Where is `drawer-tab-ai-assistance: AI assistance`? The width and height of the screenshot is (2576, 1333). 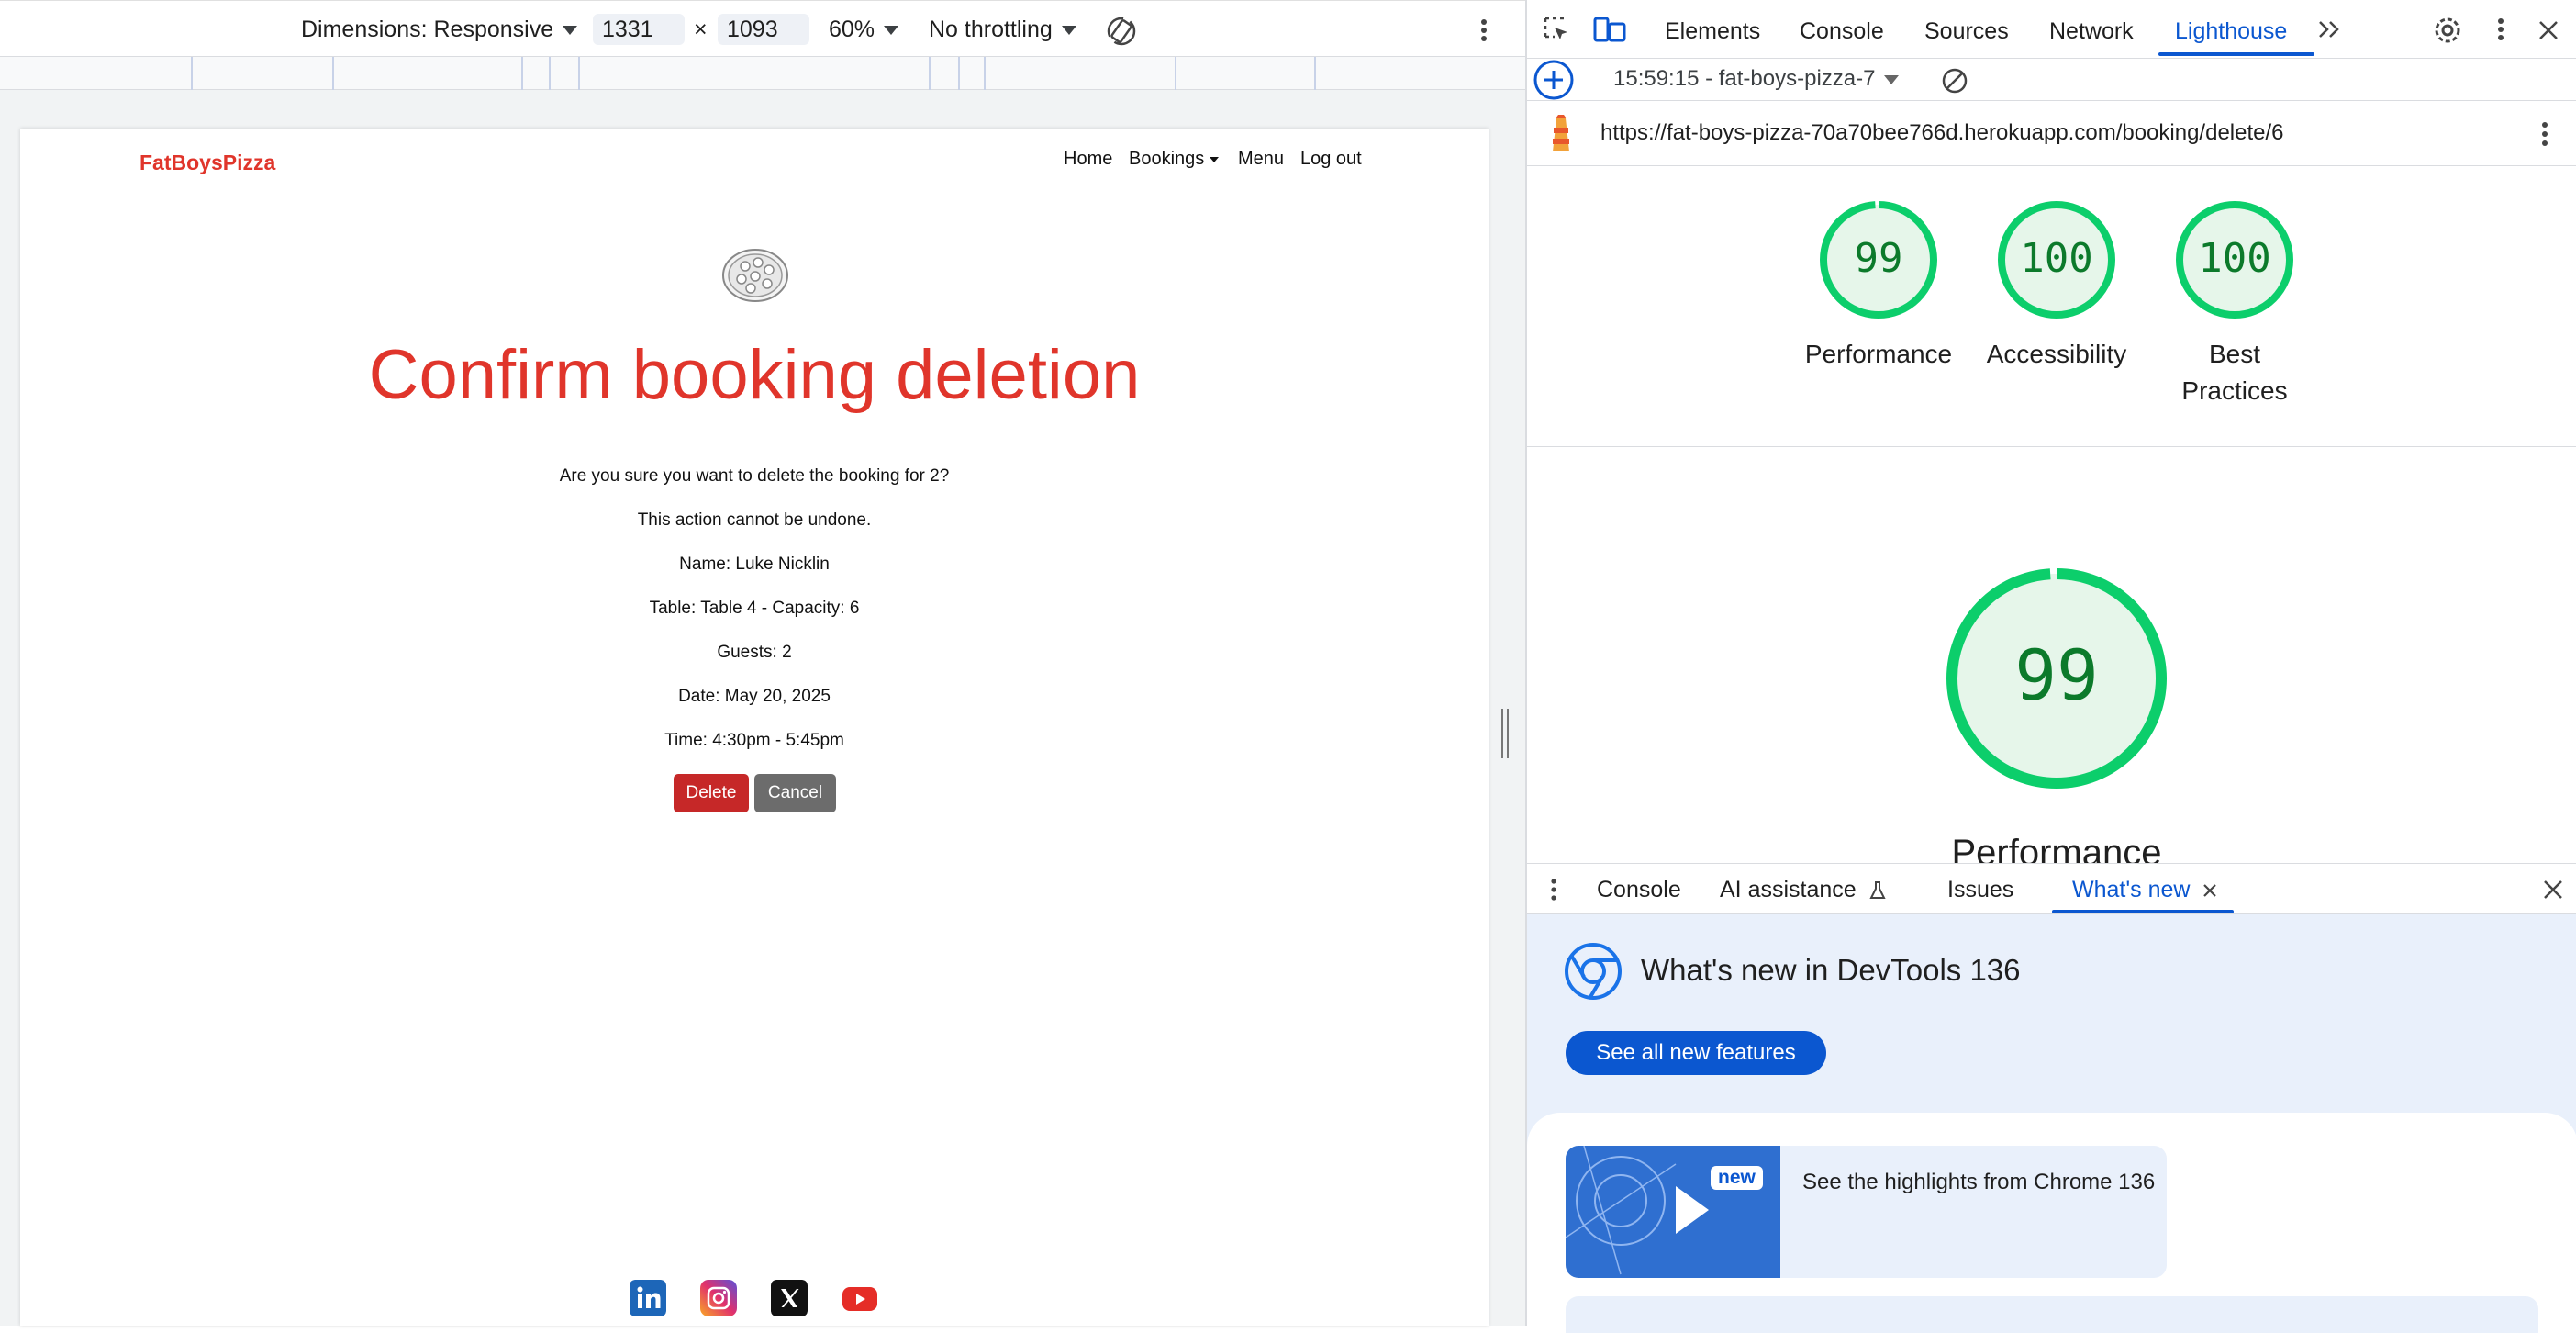
drawer-tab-ai-assistance: AI assistance is located at coordinates (1803, 890).